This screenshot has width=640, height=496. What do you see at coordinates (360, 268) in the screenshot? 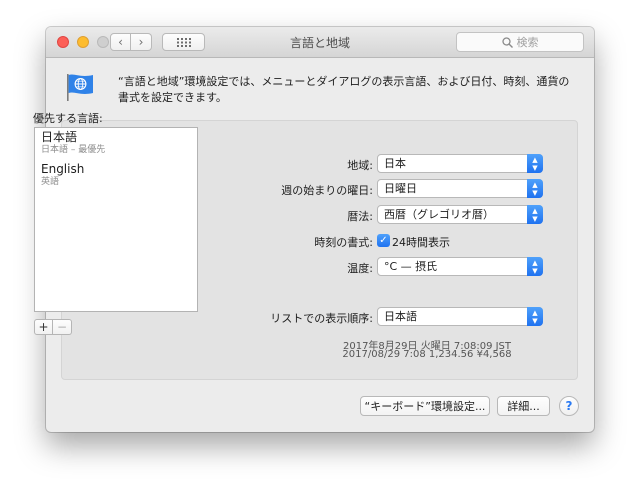
I see `temperature-label: 温度:` at bounding box center [360, 268].